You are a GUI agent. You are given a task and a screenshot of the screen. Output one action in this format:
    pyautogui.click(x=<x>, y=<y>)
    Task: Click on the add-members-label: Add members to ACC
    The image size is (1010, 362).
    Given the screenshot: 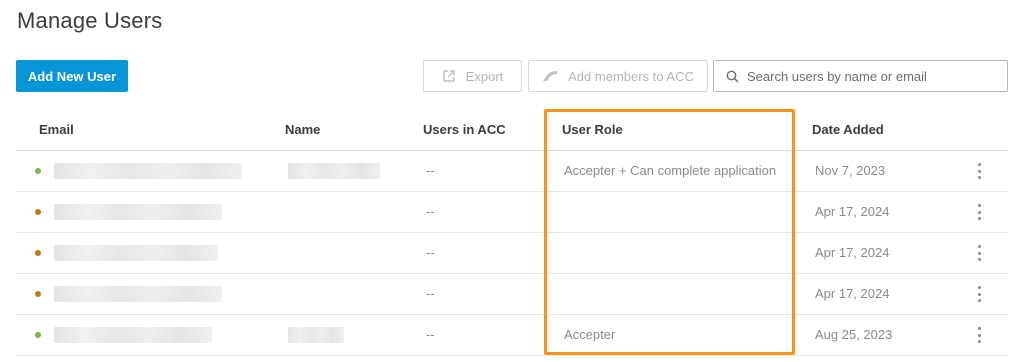 What is the action you would take?
    pyautogui.click(x=631, y=76)
    